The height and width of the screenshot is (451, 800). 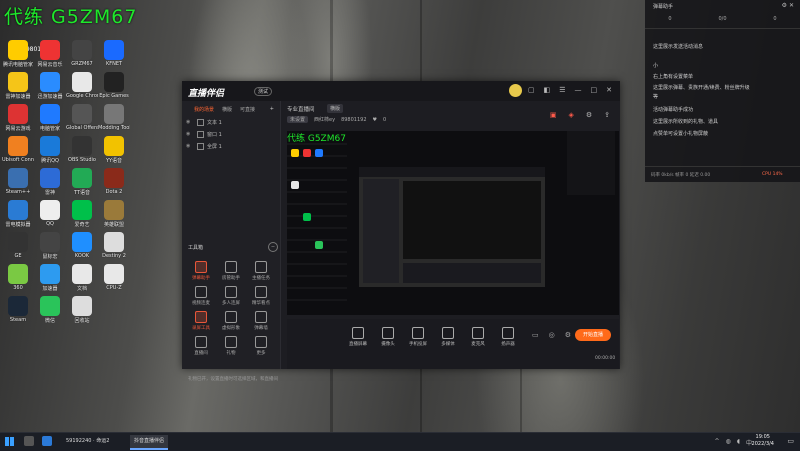 What do you see at coordinates (201, 273) in the screenshot?
I see `tool-item: 弹幕助手` at bounding box center [201, 273].